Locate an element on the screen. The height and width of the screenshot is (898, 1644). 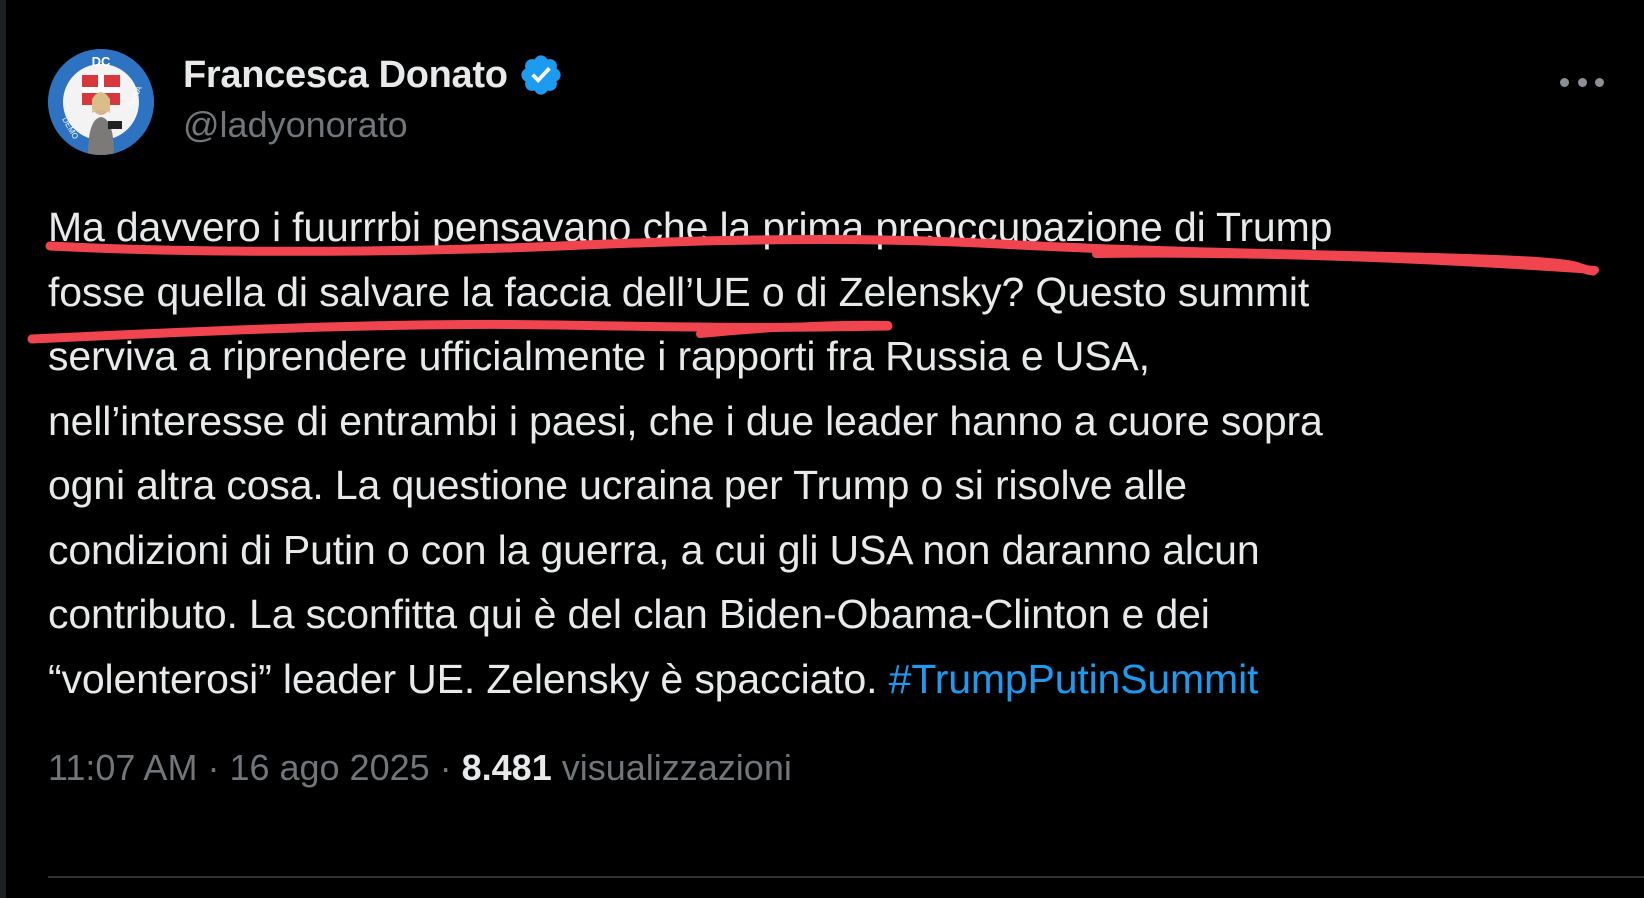
avatar: DC DEMO TIANA is located at coordinates (101, 102).